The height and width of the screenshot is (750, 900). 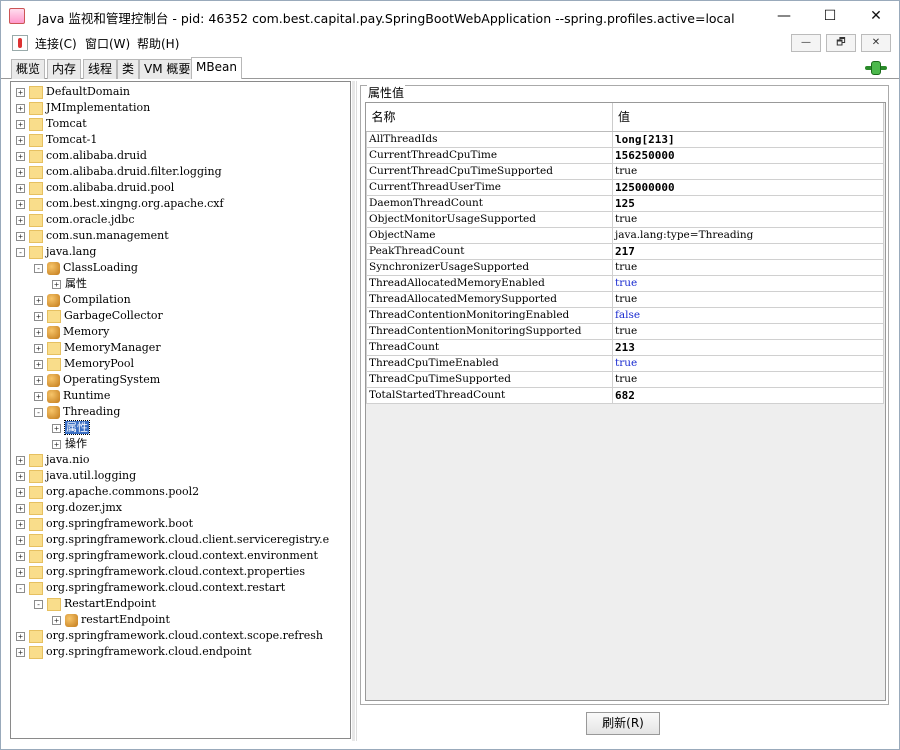 I want to click on tree-node: + MemoryManager, so click(x=97, y=348).